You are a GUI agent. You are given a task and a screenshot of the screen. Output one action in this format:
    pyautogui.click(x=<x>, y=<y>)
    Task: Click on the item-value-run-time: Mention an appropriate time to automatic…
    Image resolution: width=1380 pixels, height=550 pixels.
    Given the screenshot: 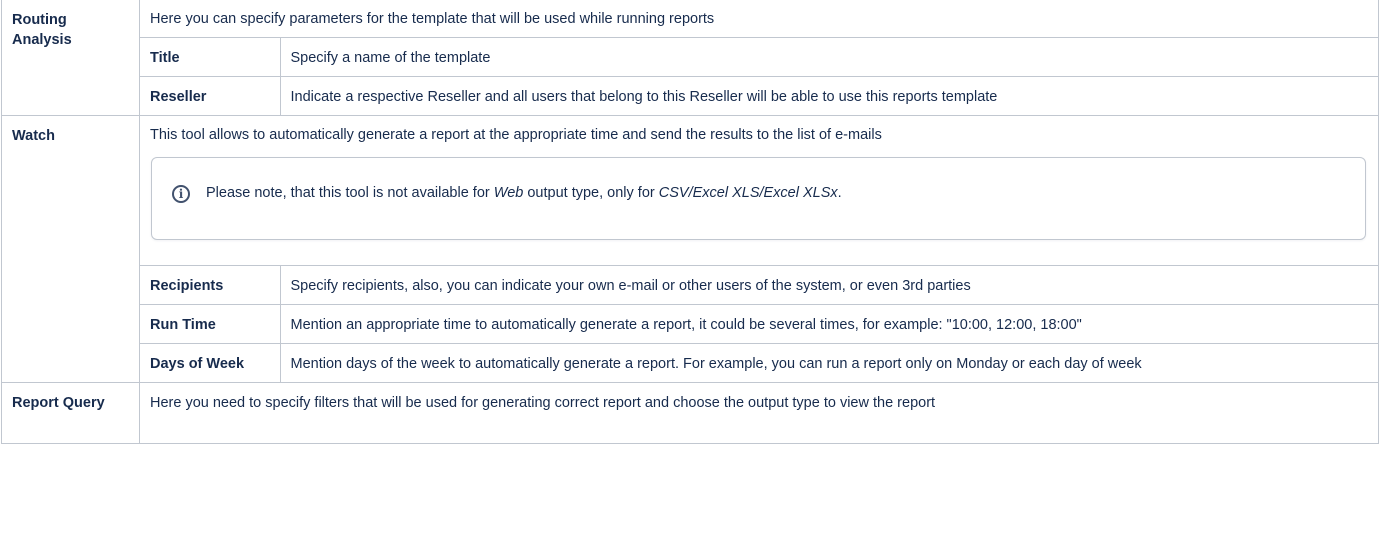 What is the action you would take?
    pyautogui.click(x=828, y=324)
    